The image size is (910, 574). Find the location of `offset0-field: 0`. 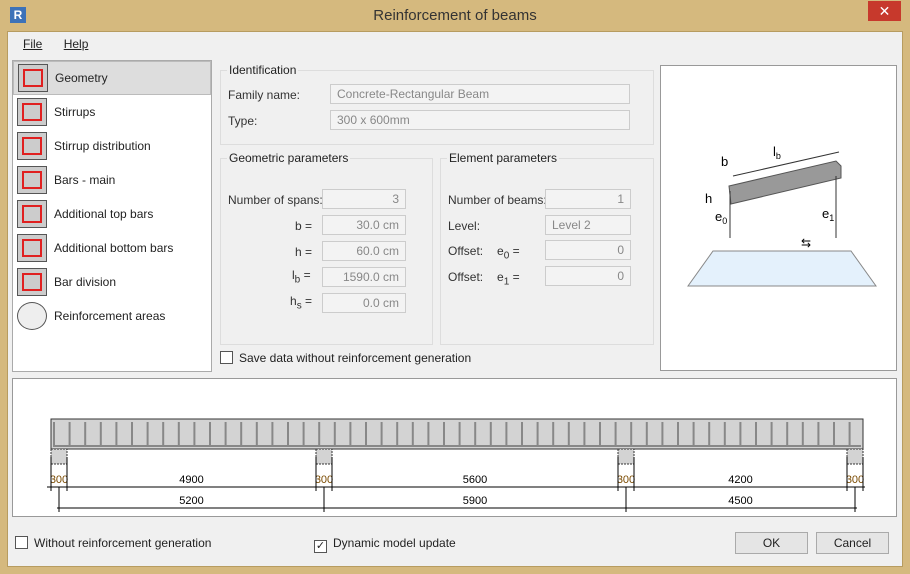

offset0-field: 0 is located at coordinates (588, 250).